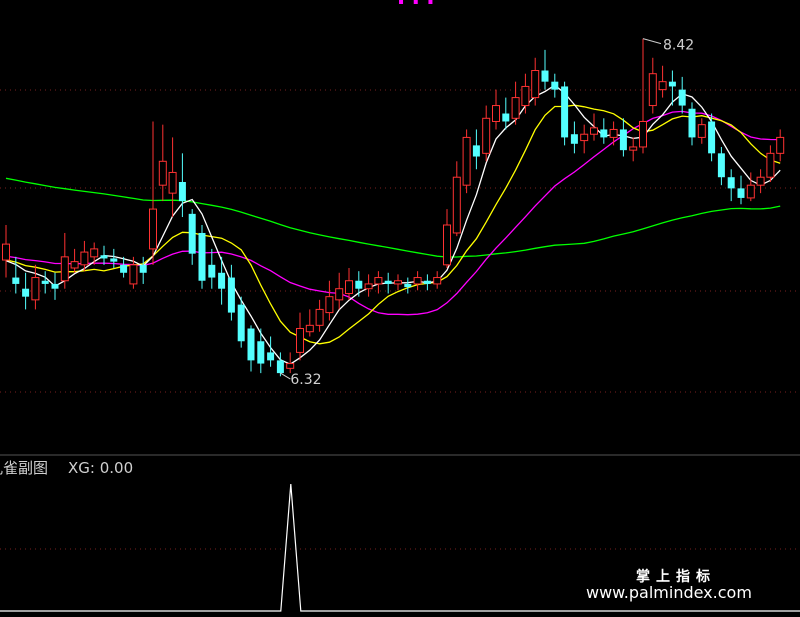  Describe the element at coordinates (652, 41) in the screenshot. I see `high-arrow-icon` at that location.